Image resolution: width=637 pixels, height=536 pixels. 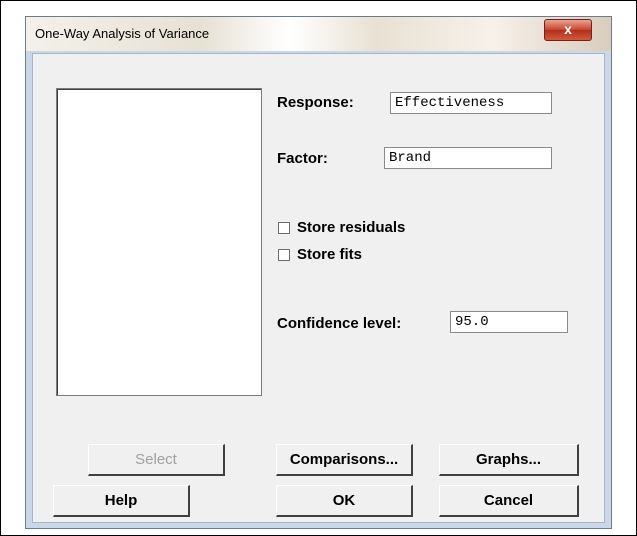 What do you see at coordinates (344, 501) in the screenshot?
I see `ok-button: OK` at bounding box center [344, 501].